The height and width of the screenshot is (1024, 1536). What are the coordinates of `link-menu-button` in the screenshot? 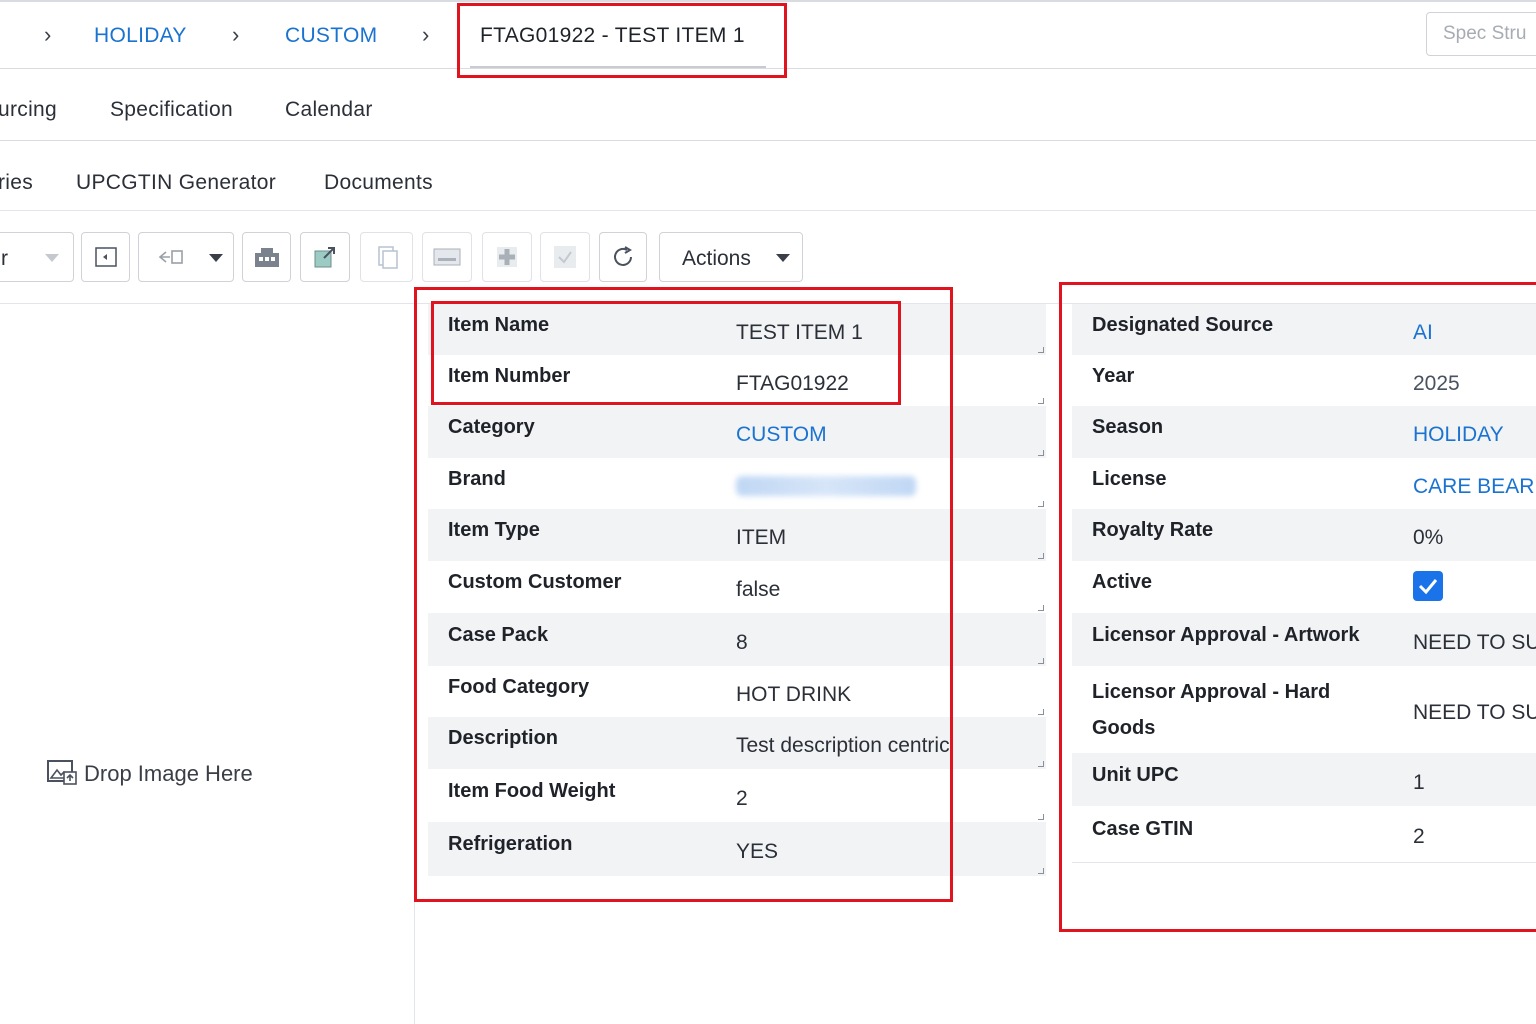 It's located at (186, 257).